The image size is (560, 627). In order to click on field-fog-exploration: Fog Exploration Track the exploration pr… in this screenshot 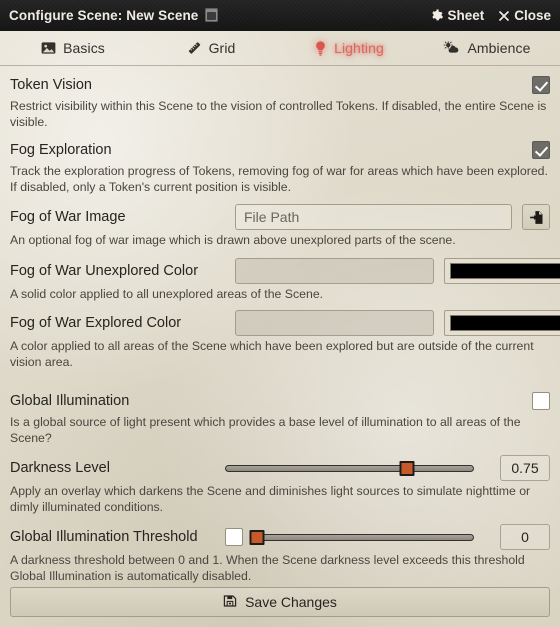, I will do `click(280, 171)`.